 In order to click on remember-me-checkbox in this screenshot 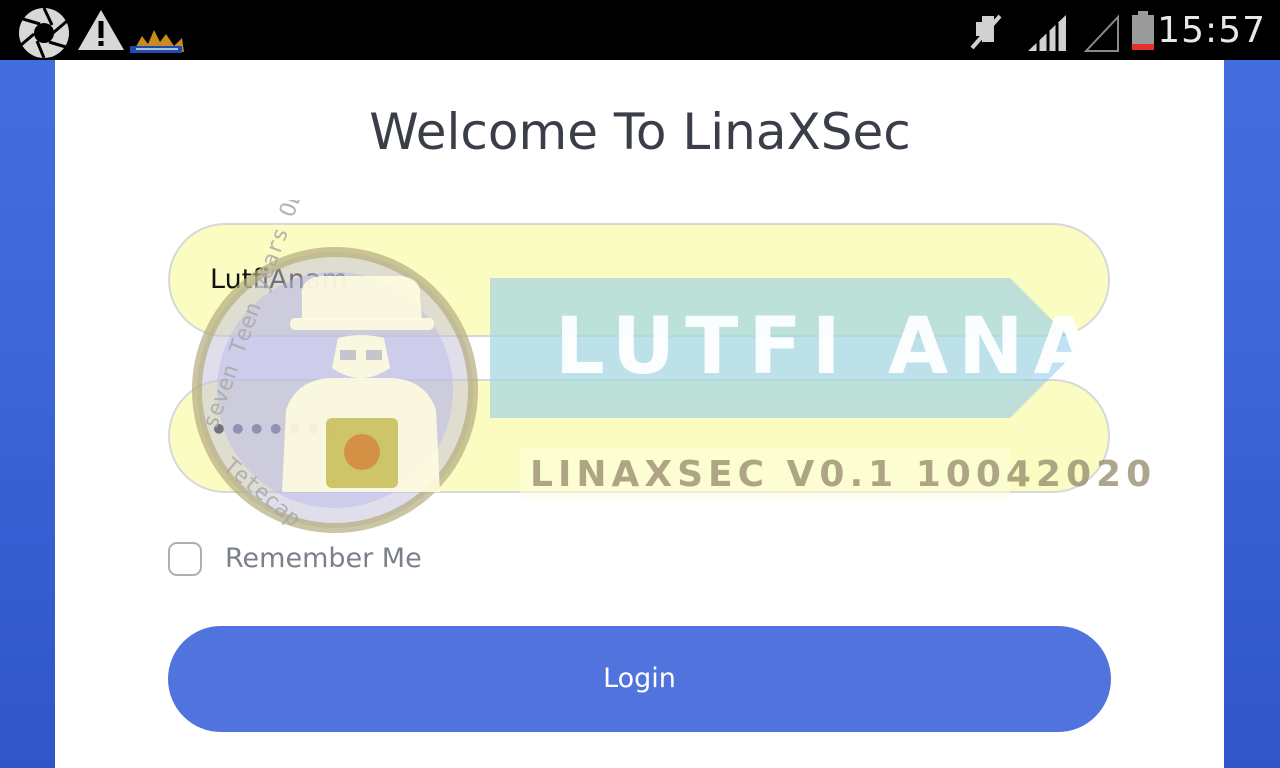, I will do `click(185, 559)`.